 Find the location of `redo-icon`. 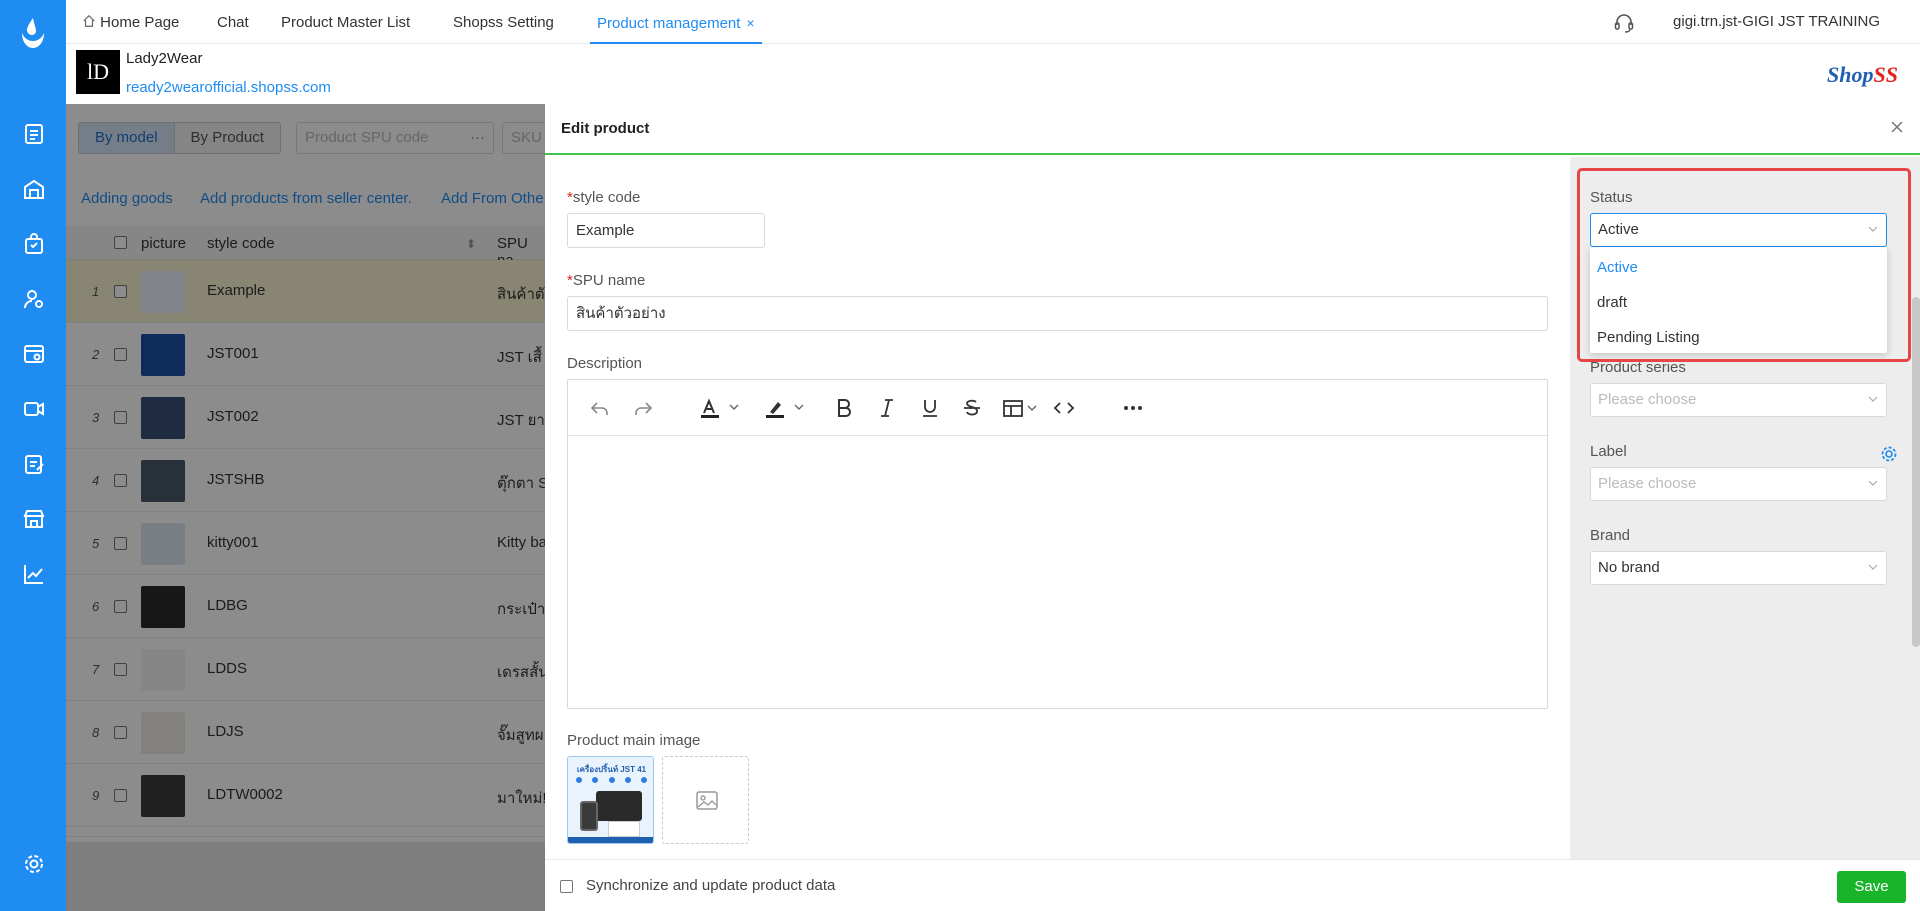

redo-icon is located at coordinates (643, 408).